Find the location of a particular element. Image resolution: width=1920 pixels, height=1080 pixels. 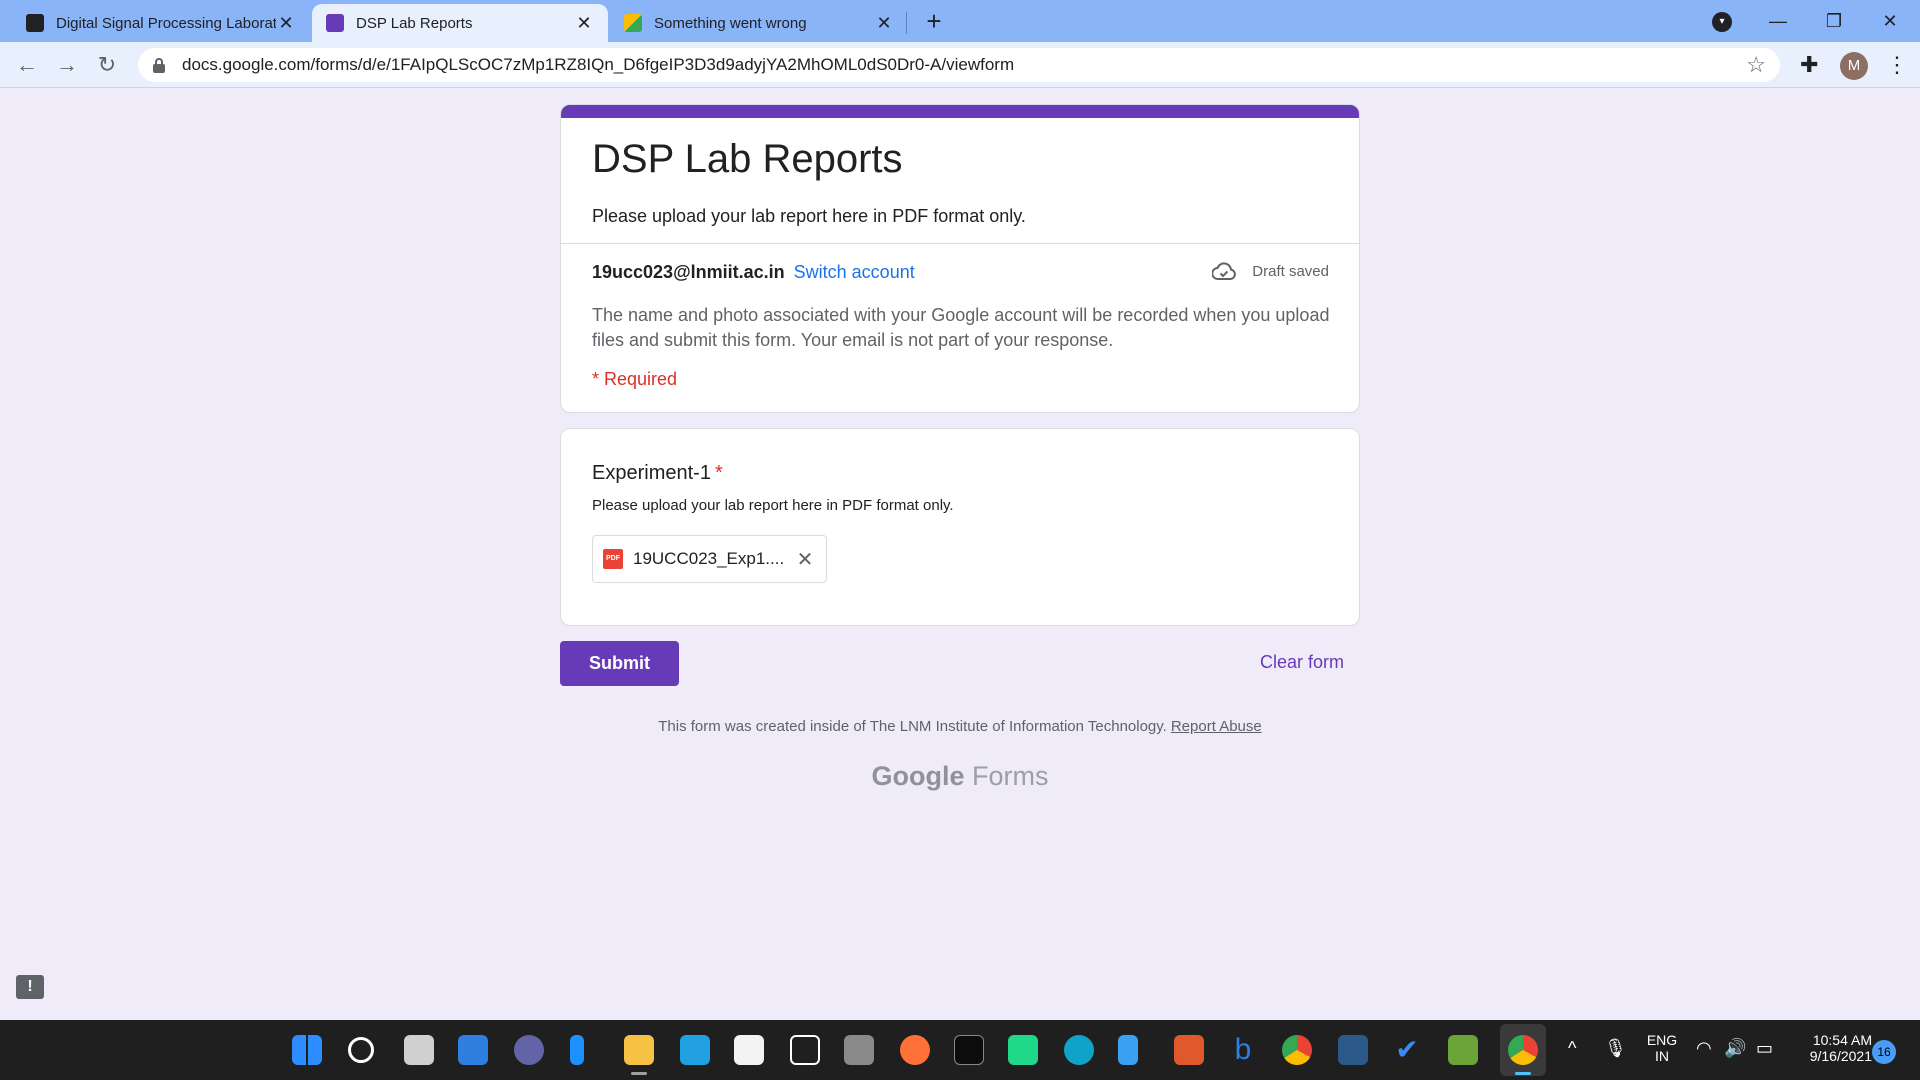

teams-chat-icon is located at coordinates (529, 1050).